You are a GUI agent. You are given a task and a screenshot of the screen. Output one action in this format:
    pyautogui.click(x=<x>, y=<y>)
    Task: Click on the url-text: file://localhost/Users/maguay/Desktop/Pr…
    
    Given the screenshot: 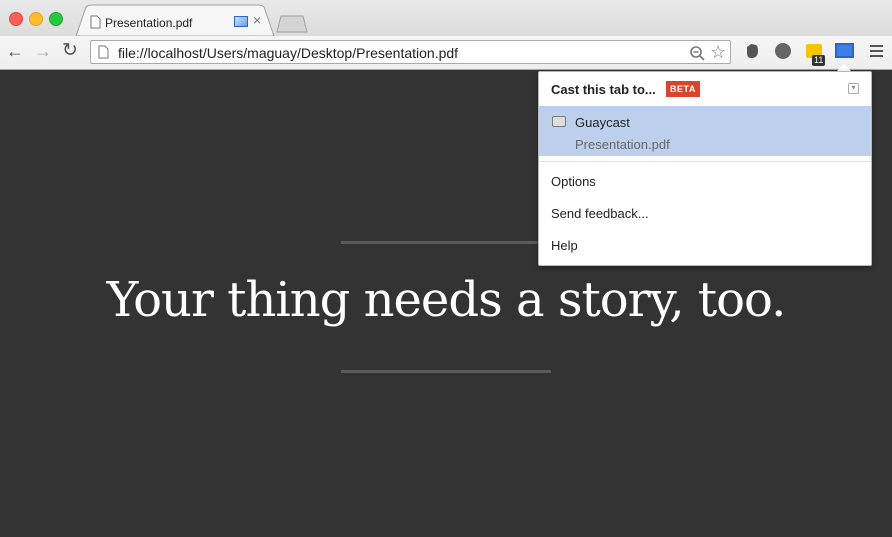 What is the action you would take?
    pyautogui.click(x=288, y=53)
    